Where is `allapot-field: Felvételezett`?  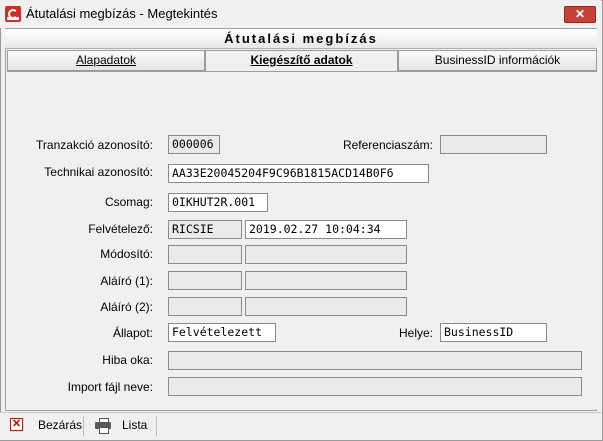
allapot-field: Felvételezett is located at coordinates (222, 332).